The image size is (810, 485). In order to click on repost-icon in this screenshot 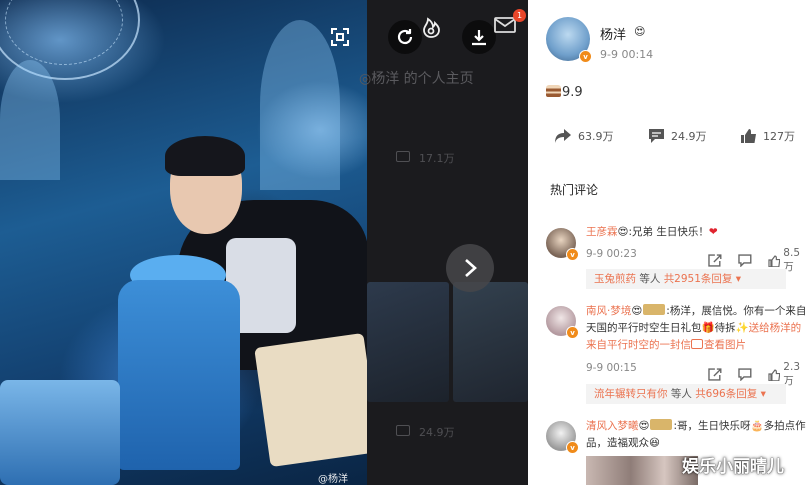, I will do `click(563, 136)`.